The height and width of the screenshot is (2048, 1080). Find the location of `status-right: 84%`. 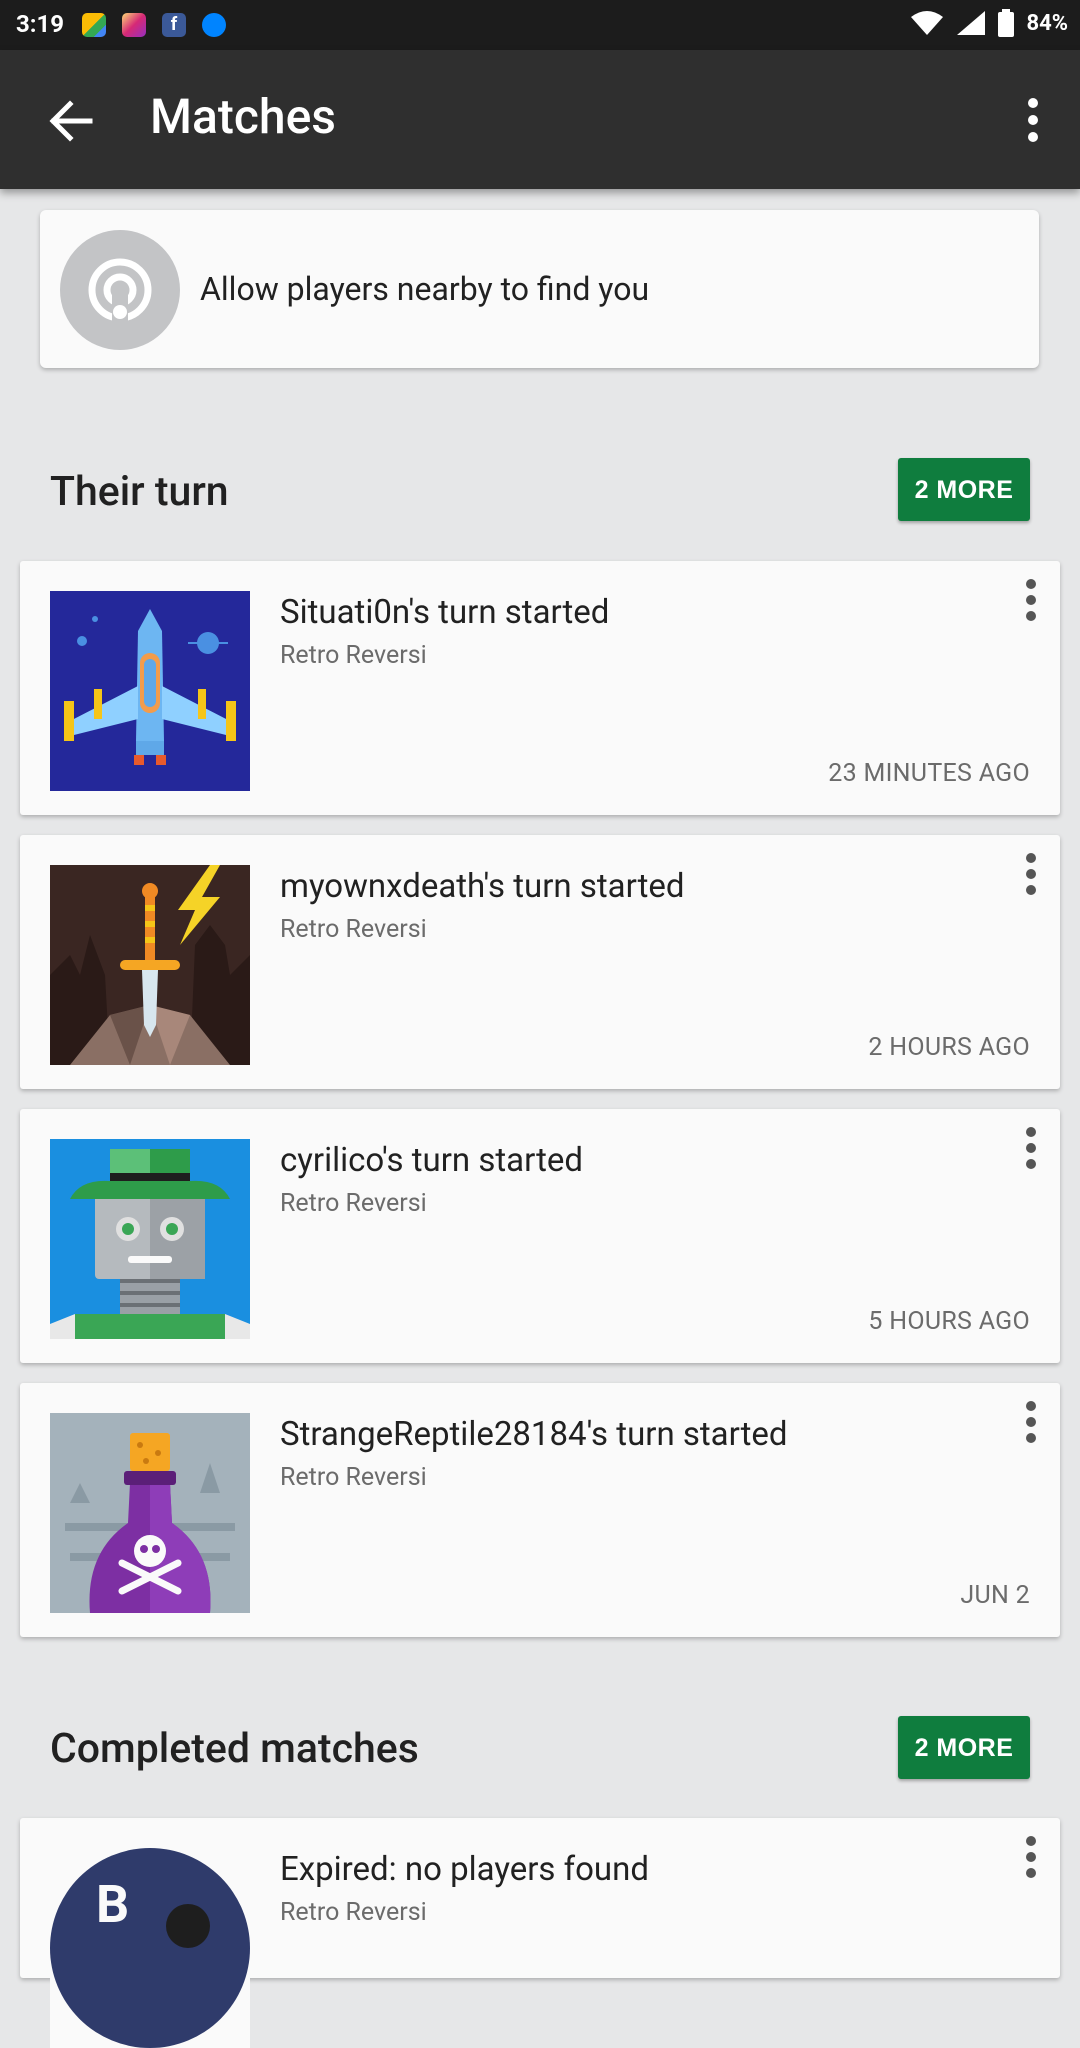

status-right: 84% is located at coordinates (989, 23).